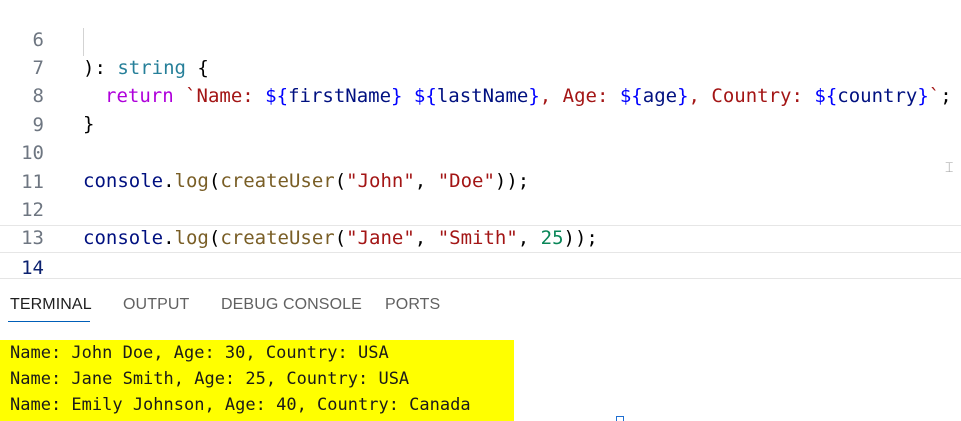 Image resolution: width=961 pixels, height=421 pixels. Describe the element at coordinates (32, 267) in the screenshot. I see `line-number: 14` at that location.